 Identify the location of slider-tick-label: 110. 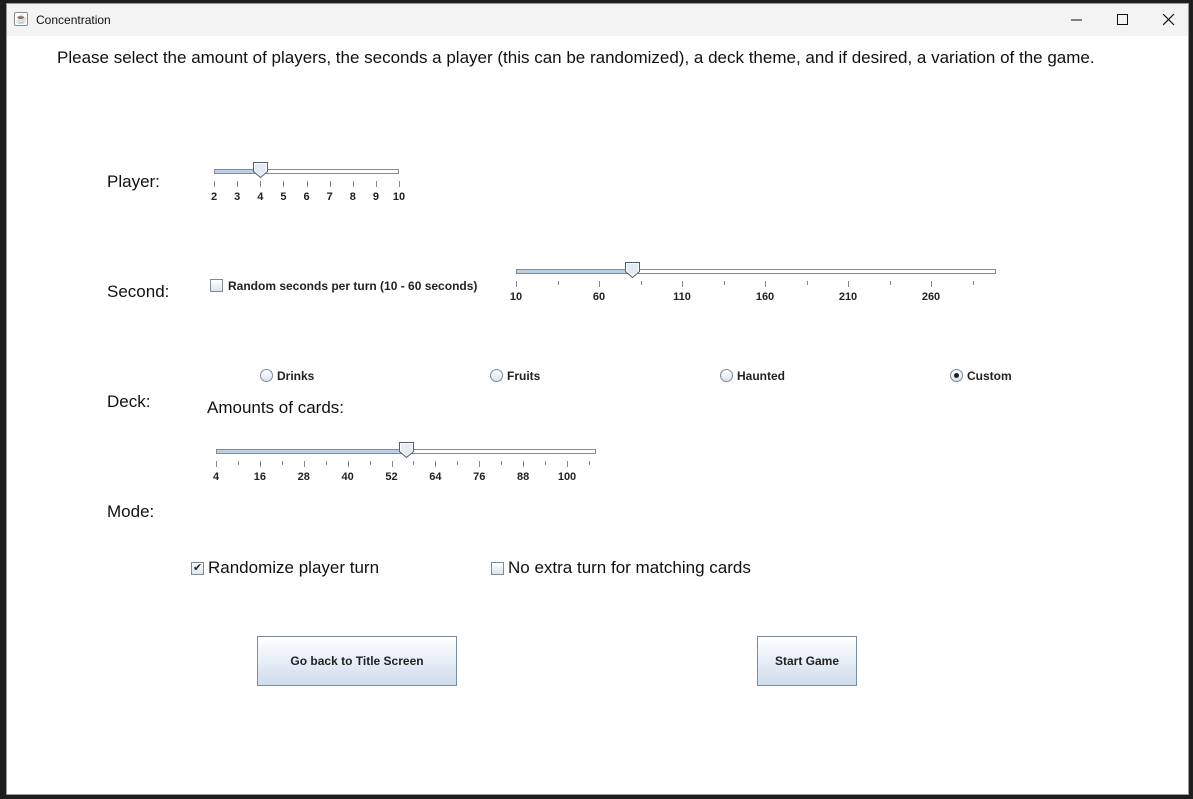
(682, 297).